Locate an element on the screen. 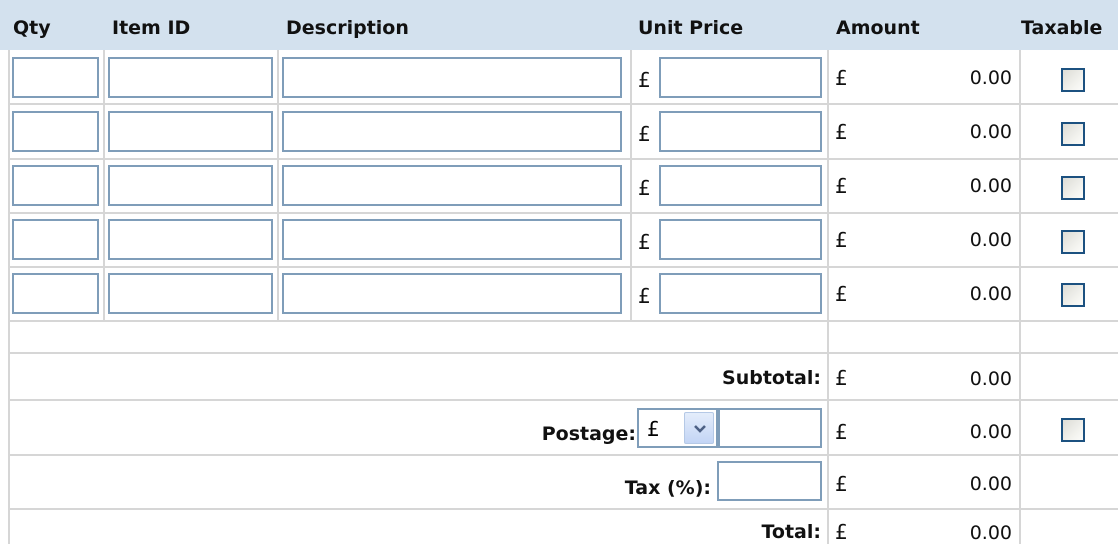  column-header-item-id: Item ID is located at coordinates (151, 28).